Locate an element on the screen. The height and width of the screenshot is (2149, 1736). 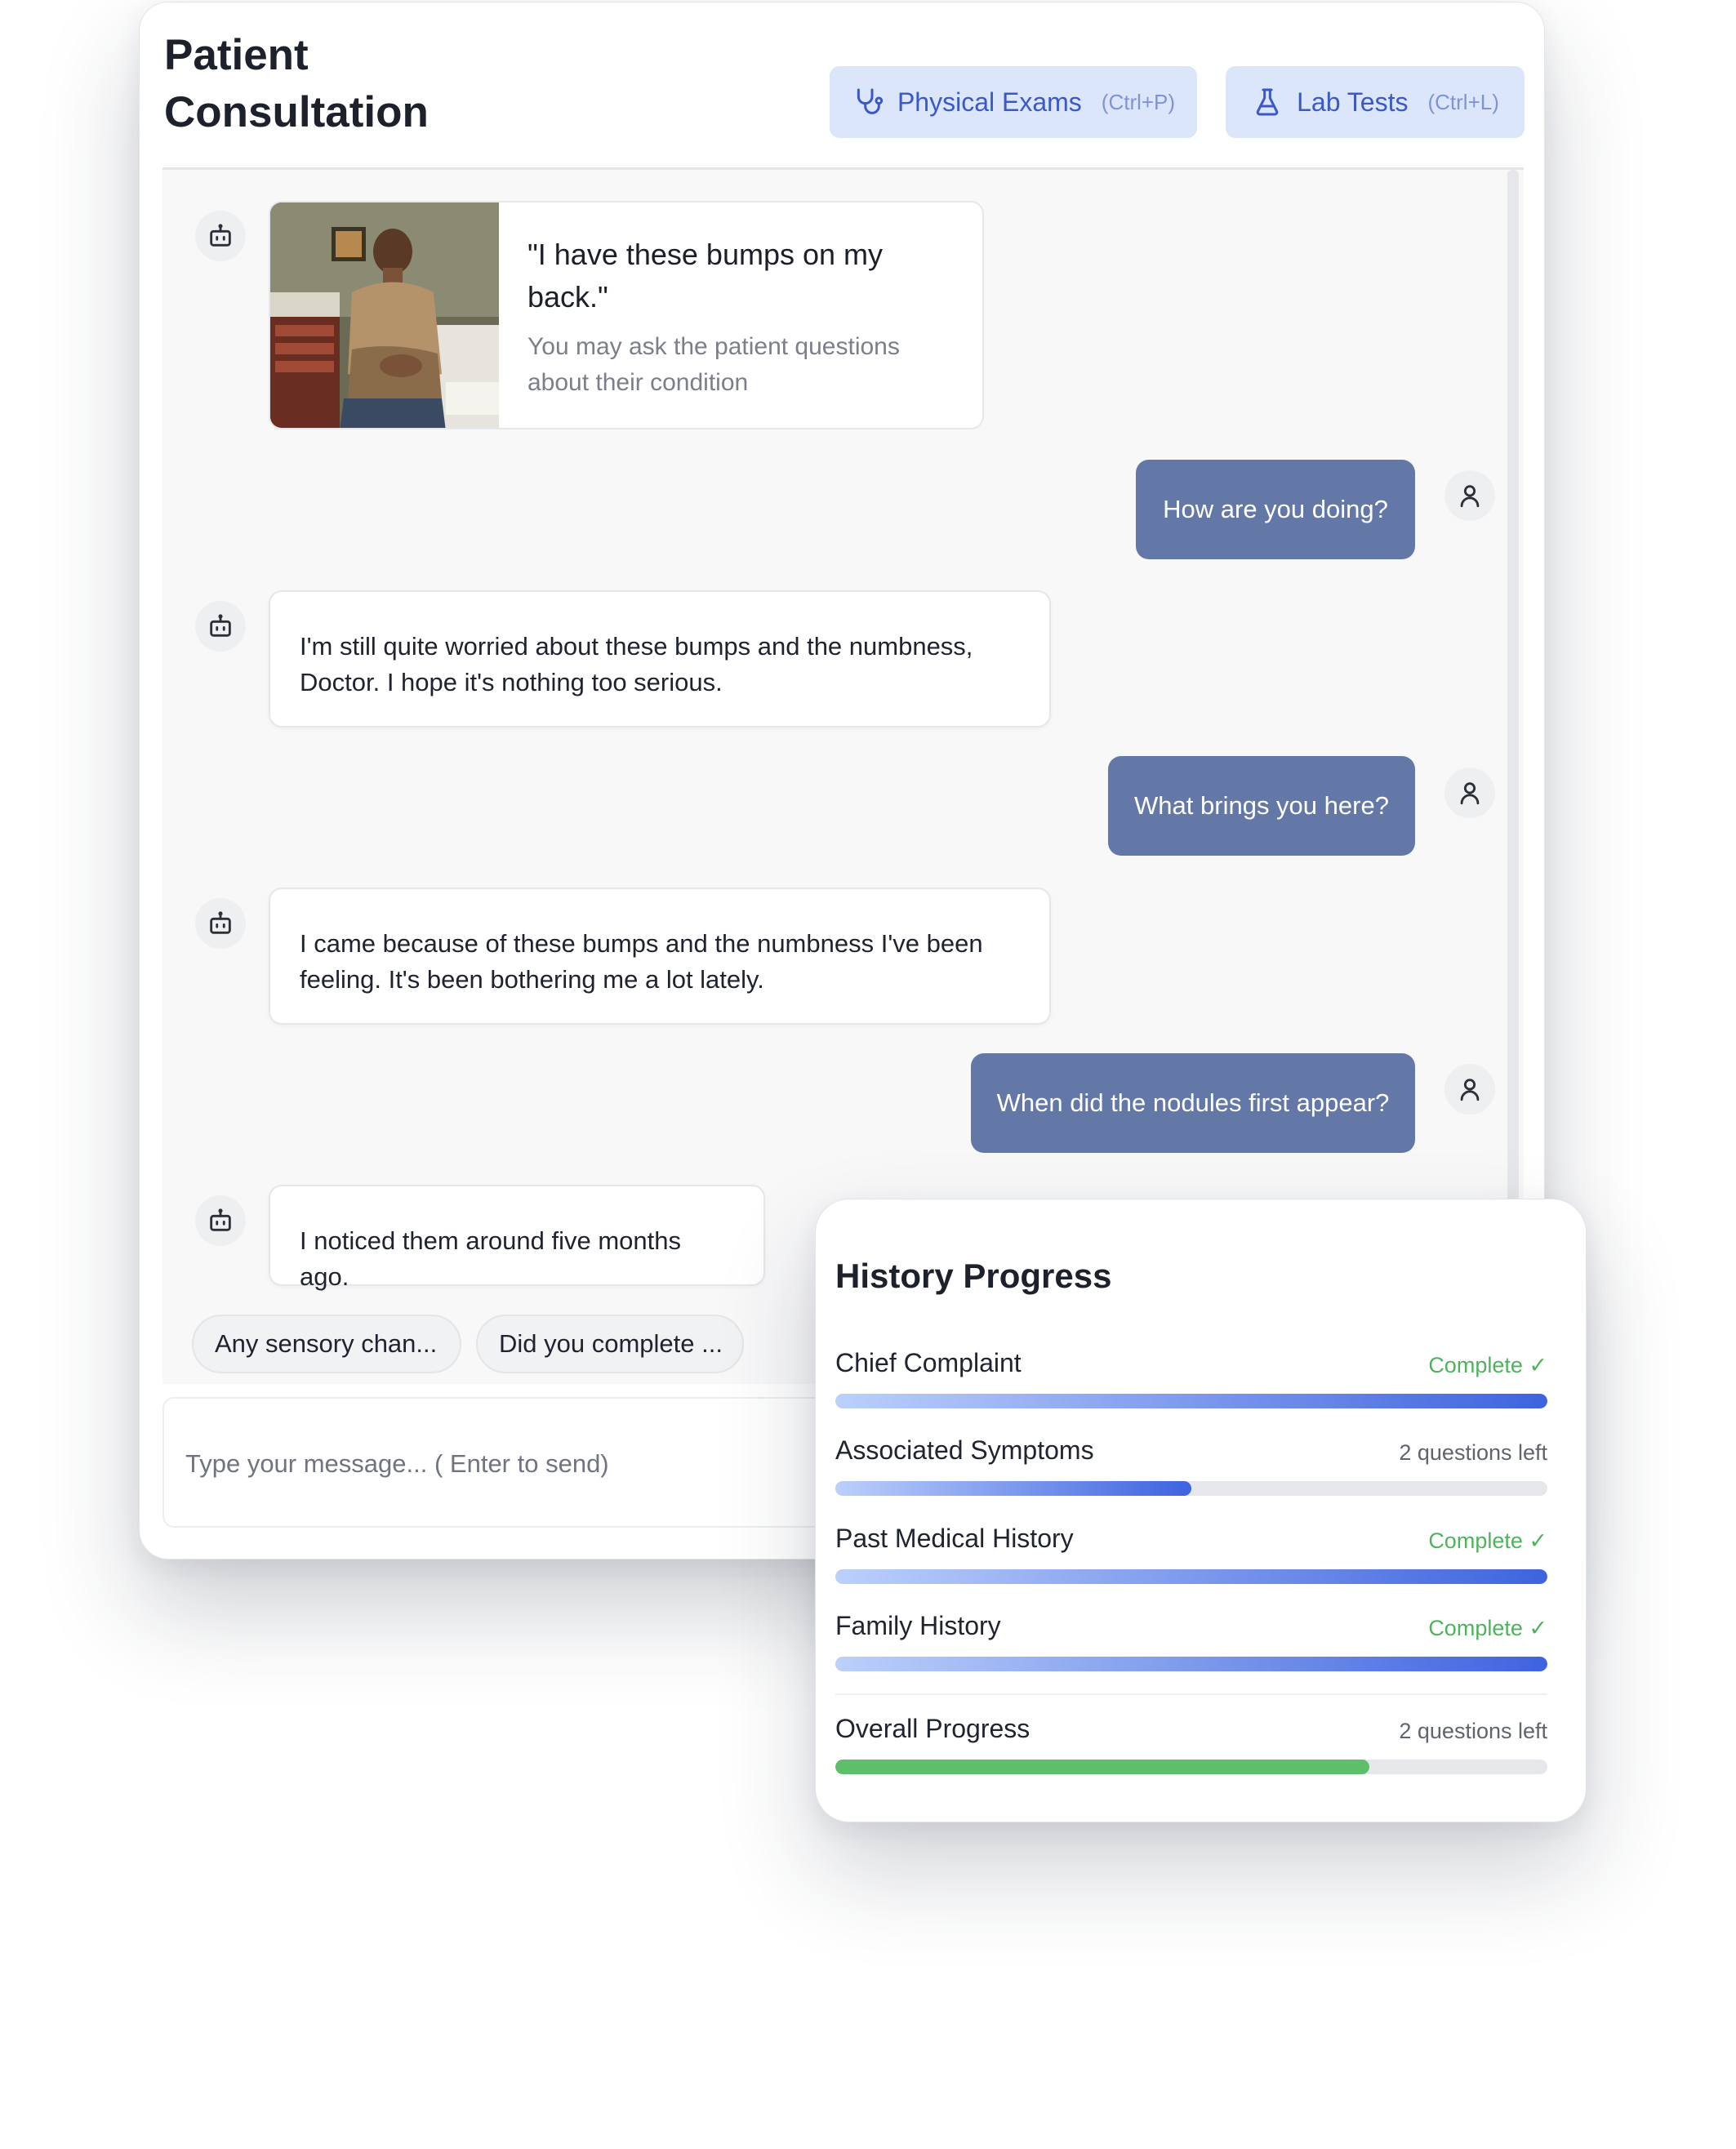
progress-label: Chief Complaint is located at coordinates (928, 1363).